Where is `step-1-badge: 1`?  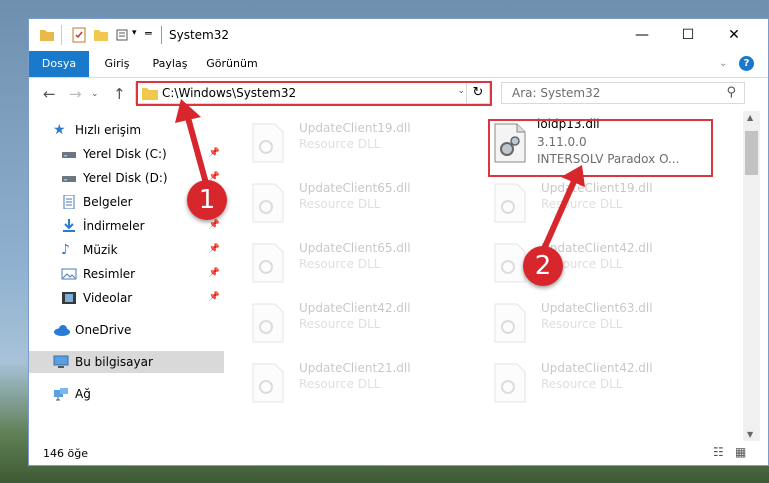
step-1-badge: 1 is located at coordinates (207, 200).